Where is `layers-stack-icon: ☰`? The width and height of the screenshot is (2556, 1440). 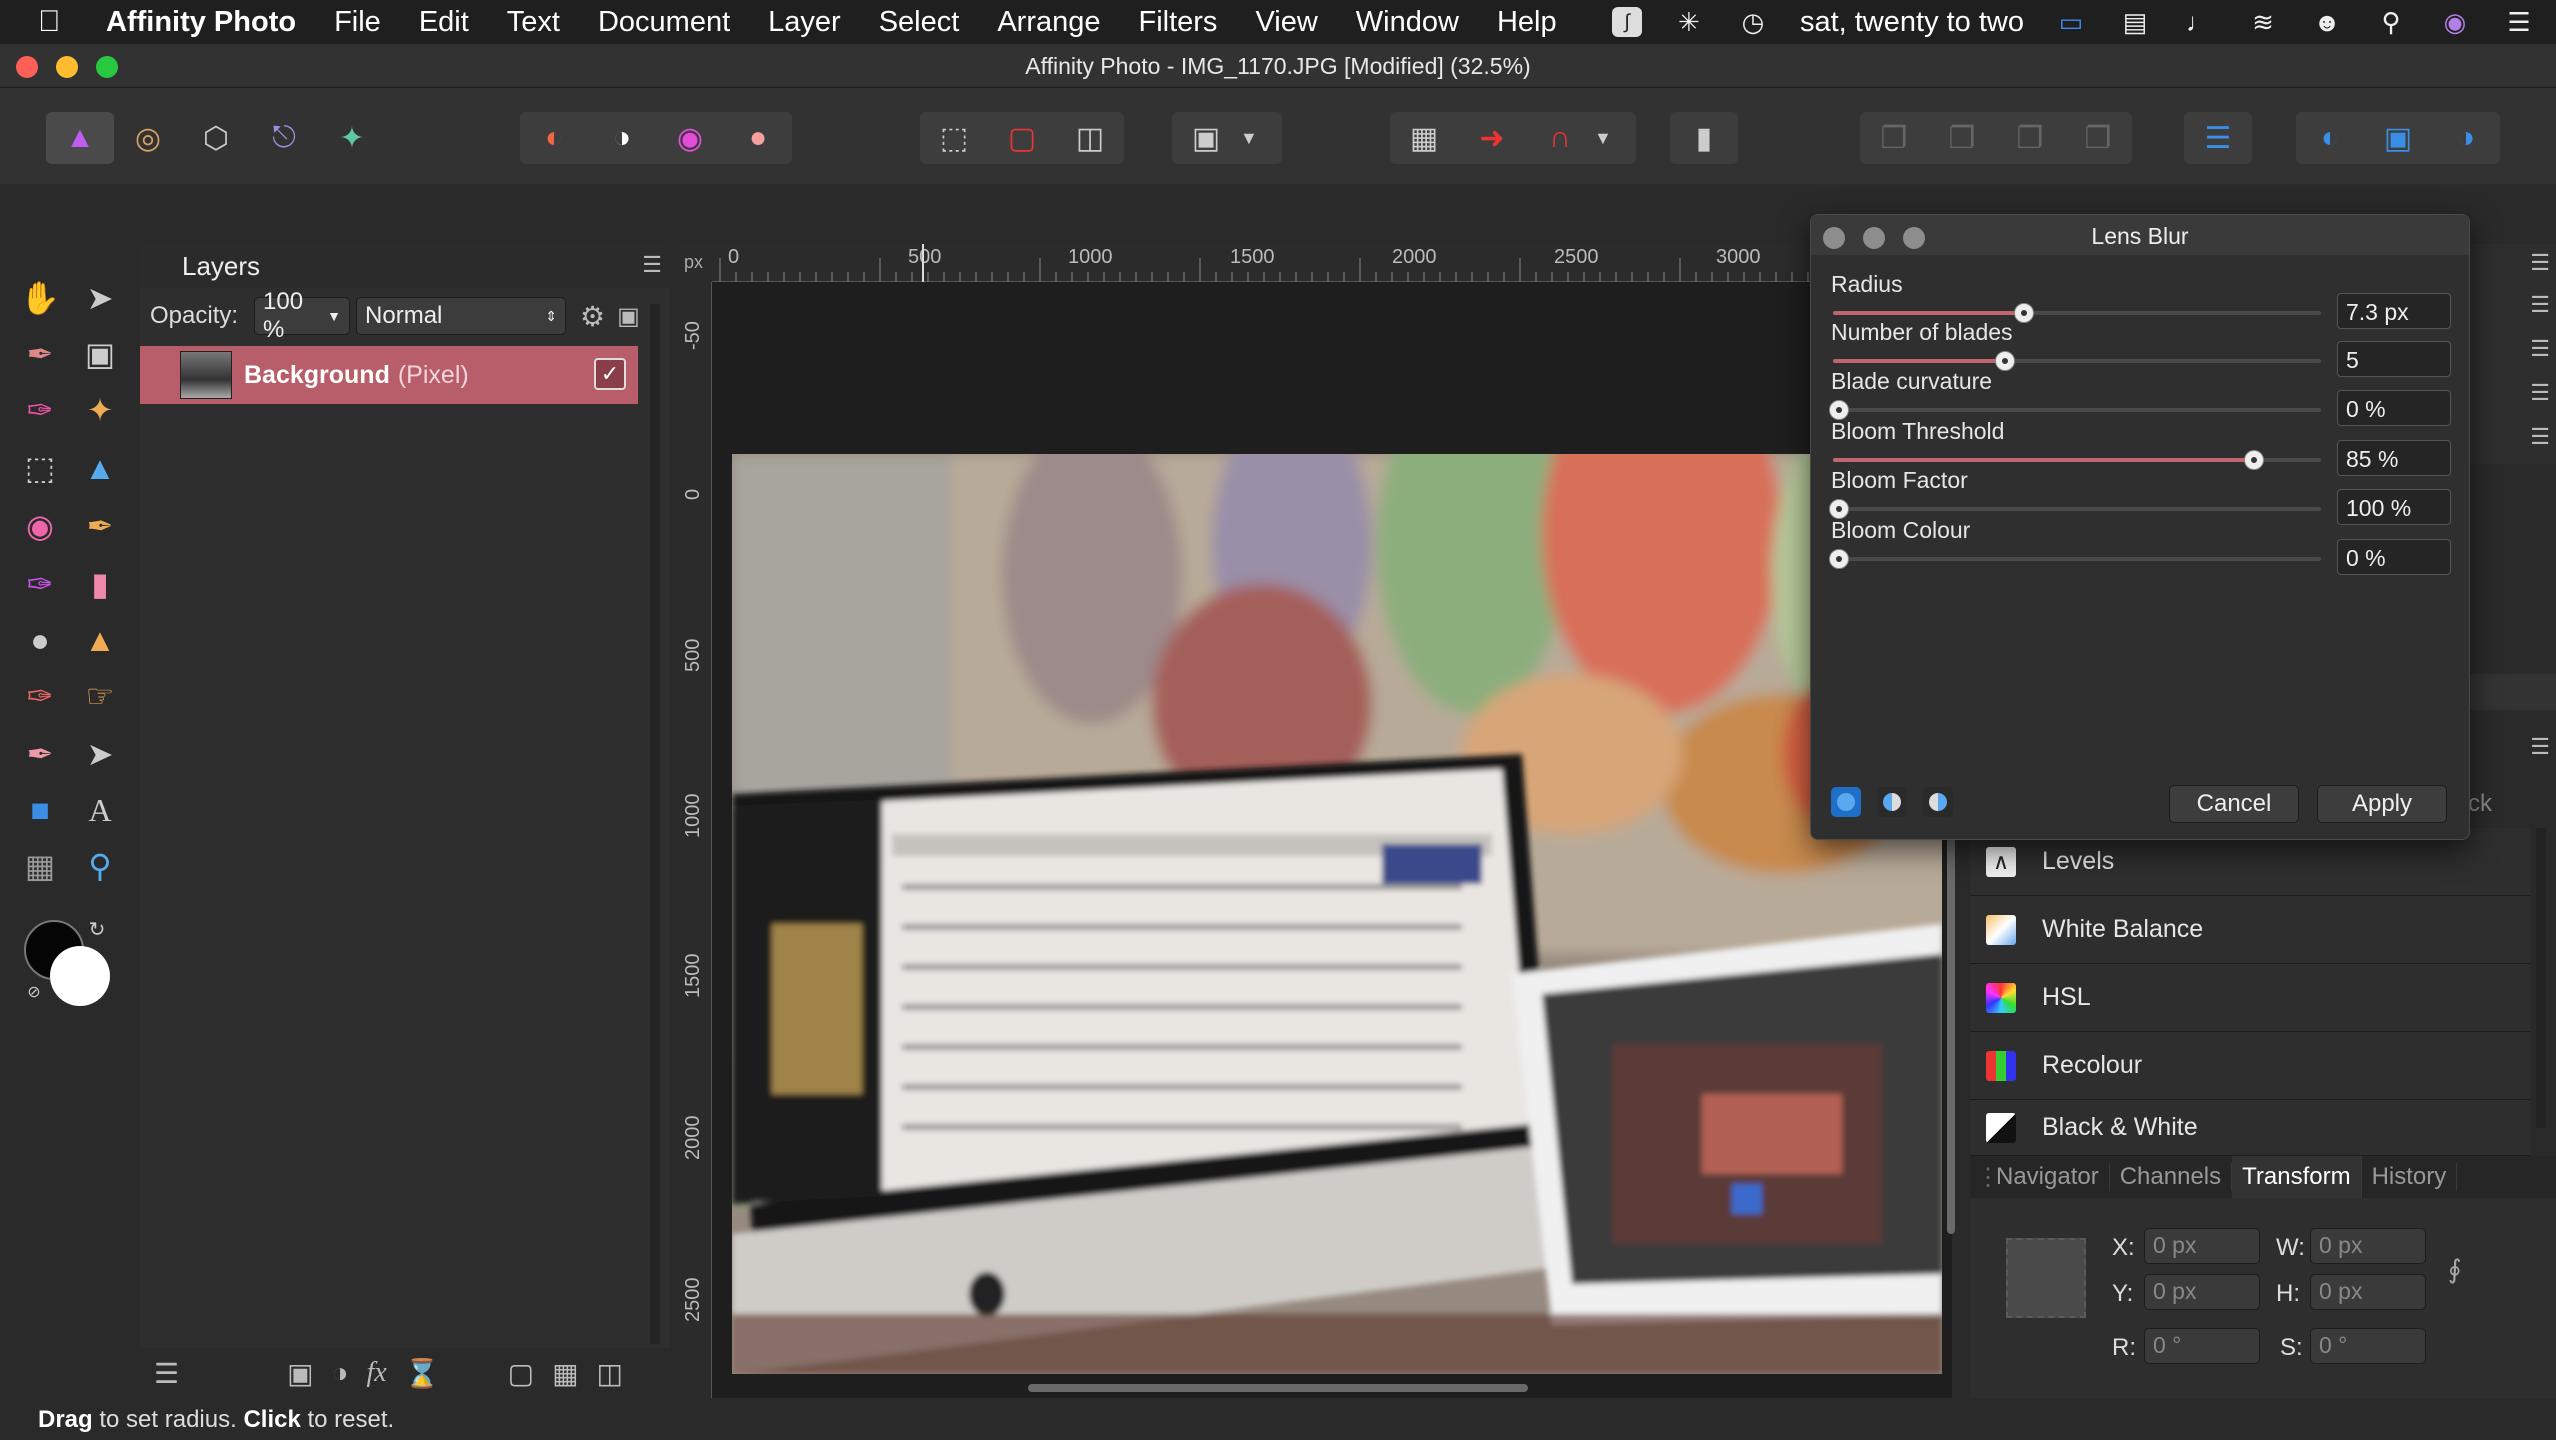 layers-stack-icon: ☰ is located at coordinates (166, 1373).